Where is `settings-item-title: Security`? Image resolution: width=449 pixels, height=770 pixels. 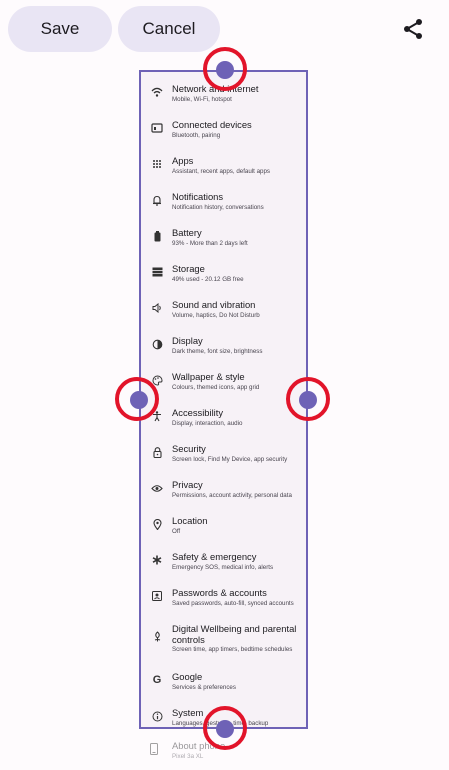
settings-item-title: Security is located at coordinates (189, 448).